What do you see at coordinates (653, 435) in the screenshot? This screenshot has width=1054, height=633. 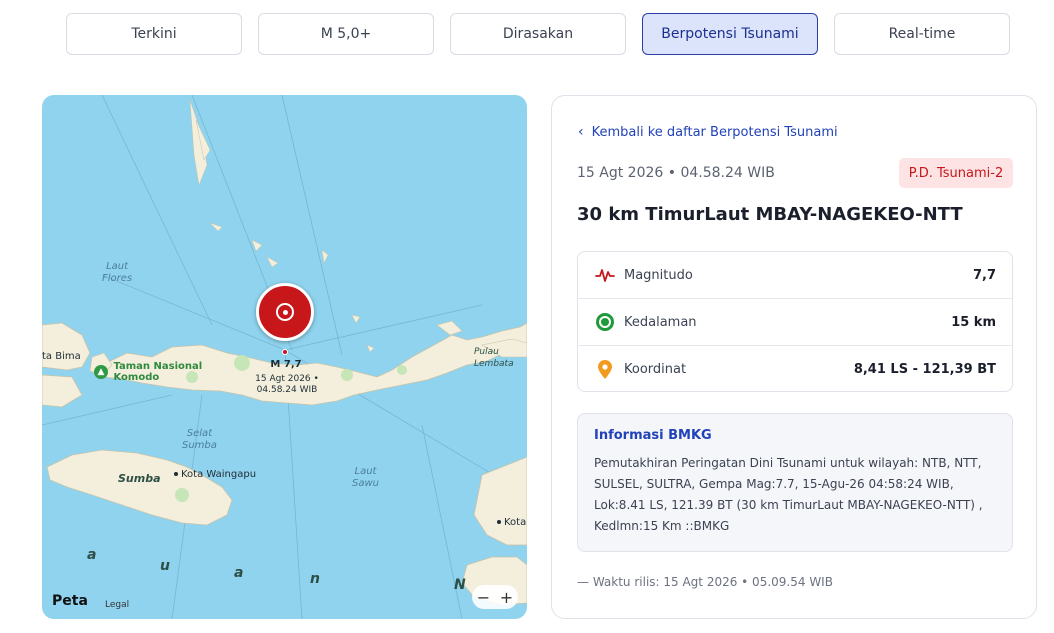 I see `info-title: Informasi BMKG` at bounding box center [653, 435].